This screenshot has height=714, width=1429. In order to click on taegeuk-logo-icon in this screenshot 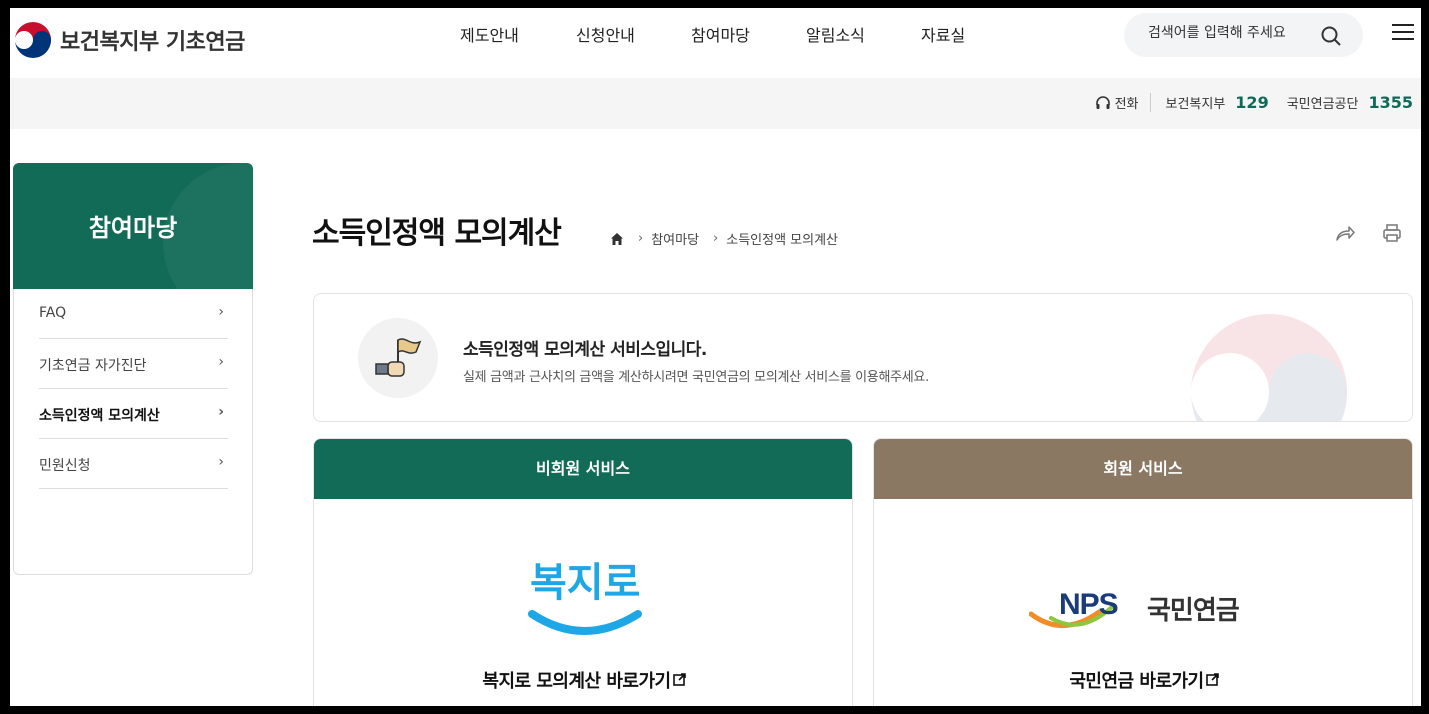, I will do `click(33, 40)`.